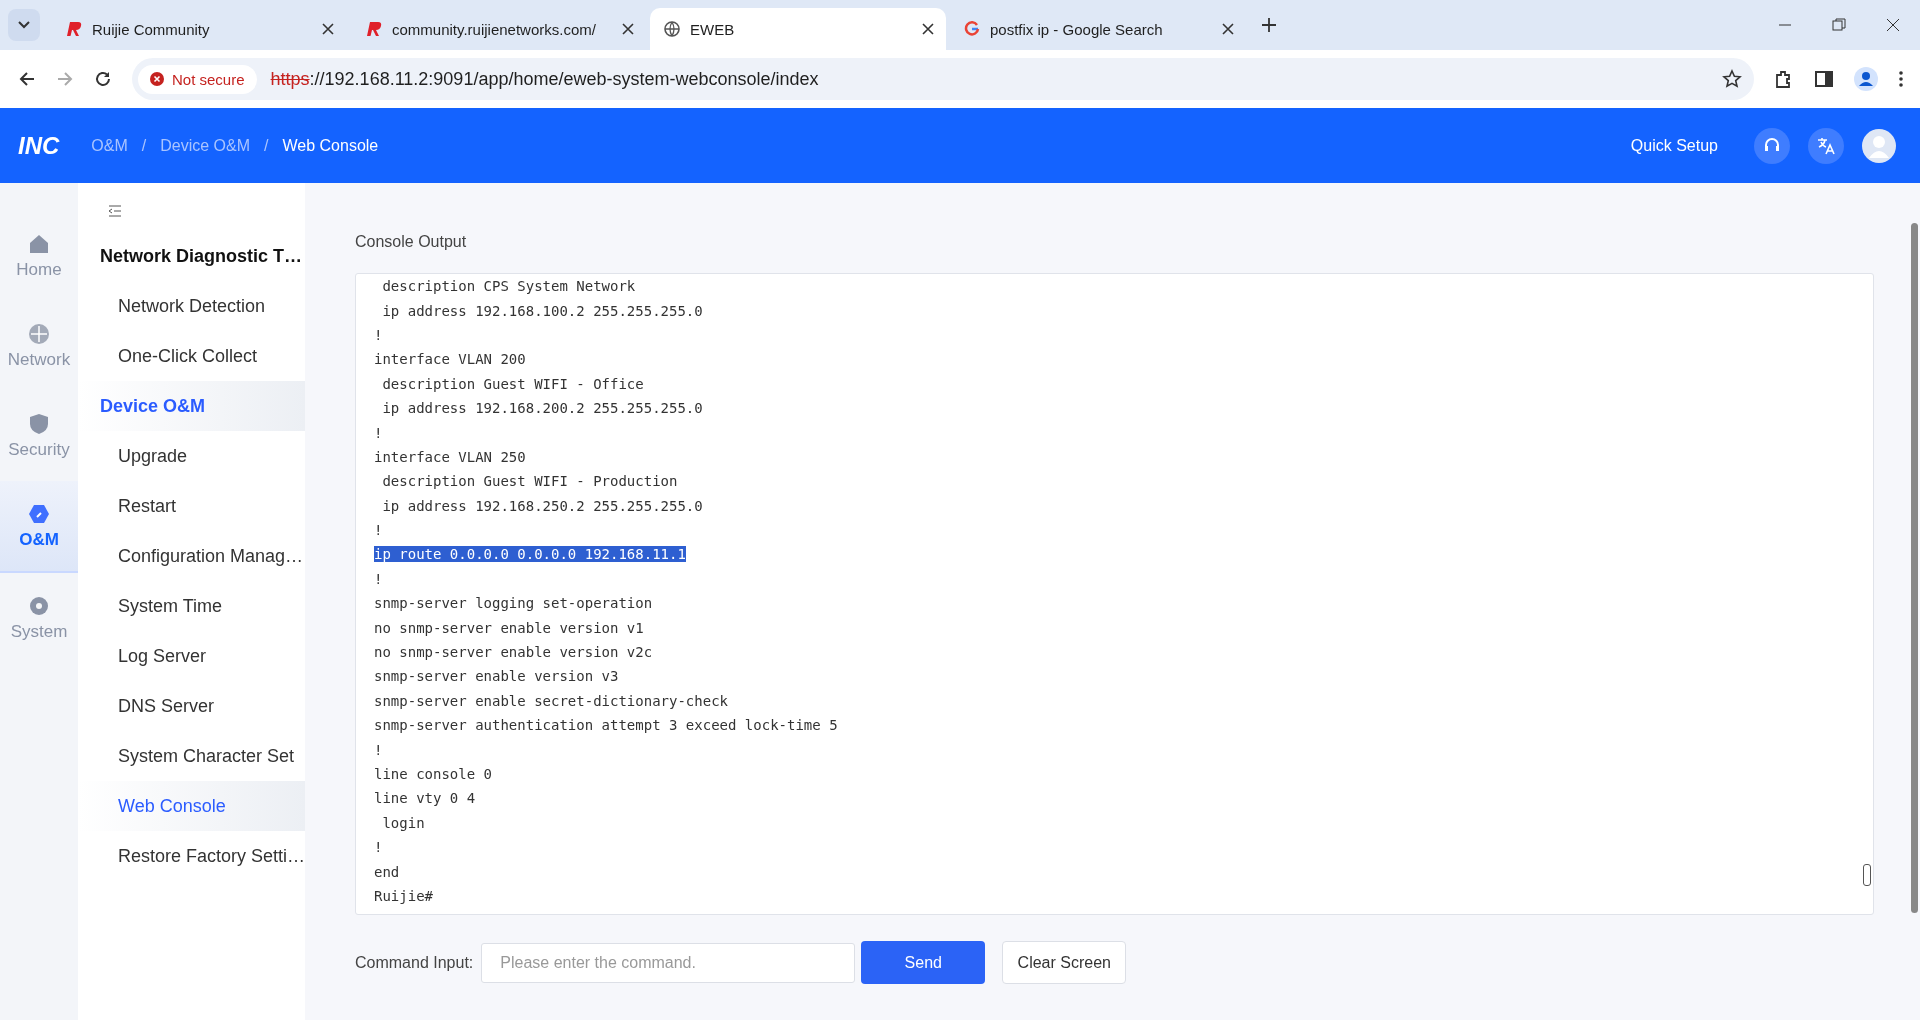  What do you see at coordinates (1879, 145) in the screenshot?
I see `avatar-icon` at bounding box center [1879, 145].